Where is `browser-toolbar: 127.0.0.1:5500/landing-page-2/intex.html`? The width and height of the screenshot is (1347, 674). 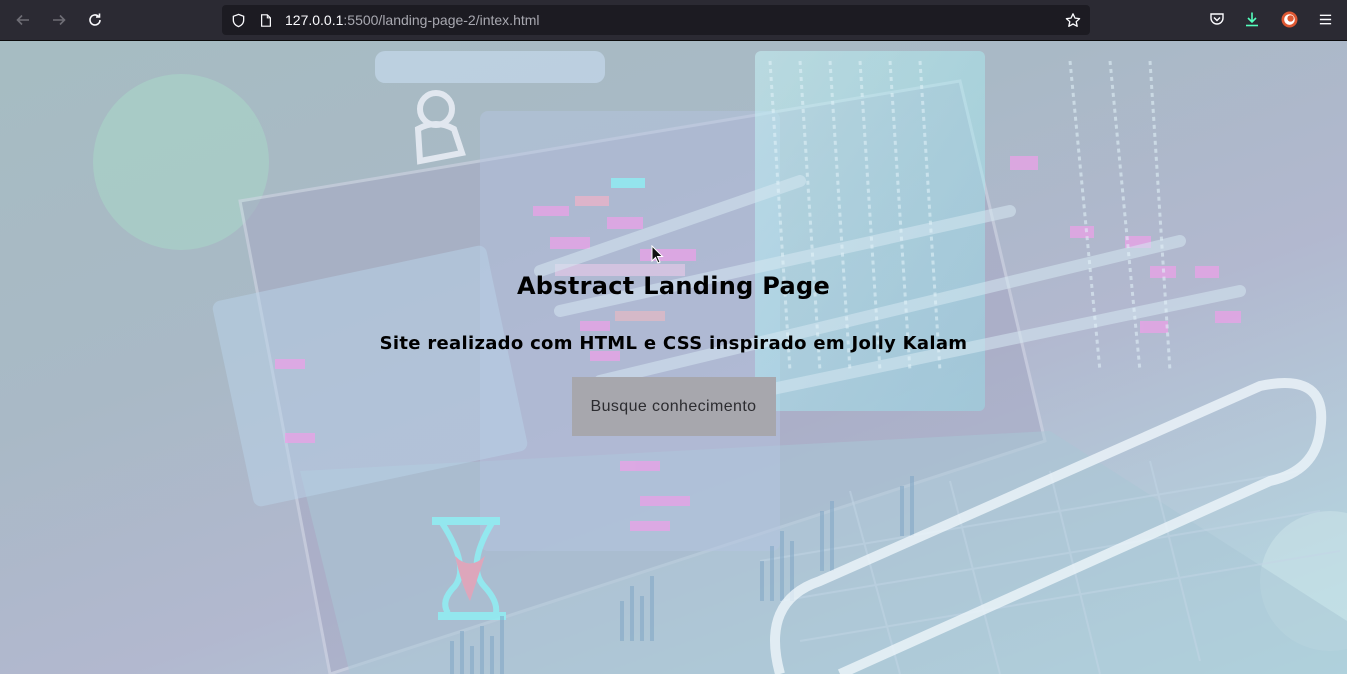
browser-toolbar: 127.0.0.1:5500/landing-page-2/intex.html is located at coordinates (673, 20).